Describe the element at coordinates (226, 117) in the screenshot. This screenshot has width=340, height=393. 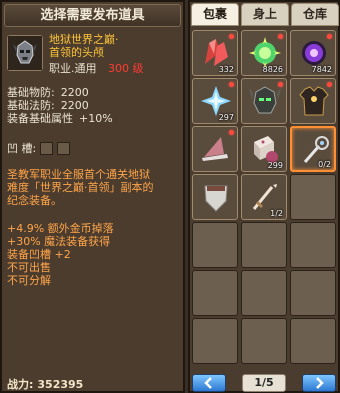
I see `item-count: 297` at that location.